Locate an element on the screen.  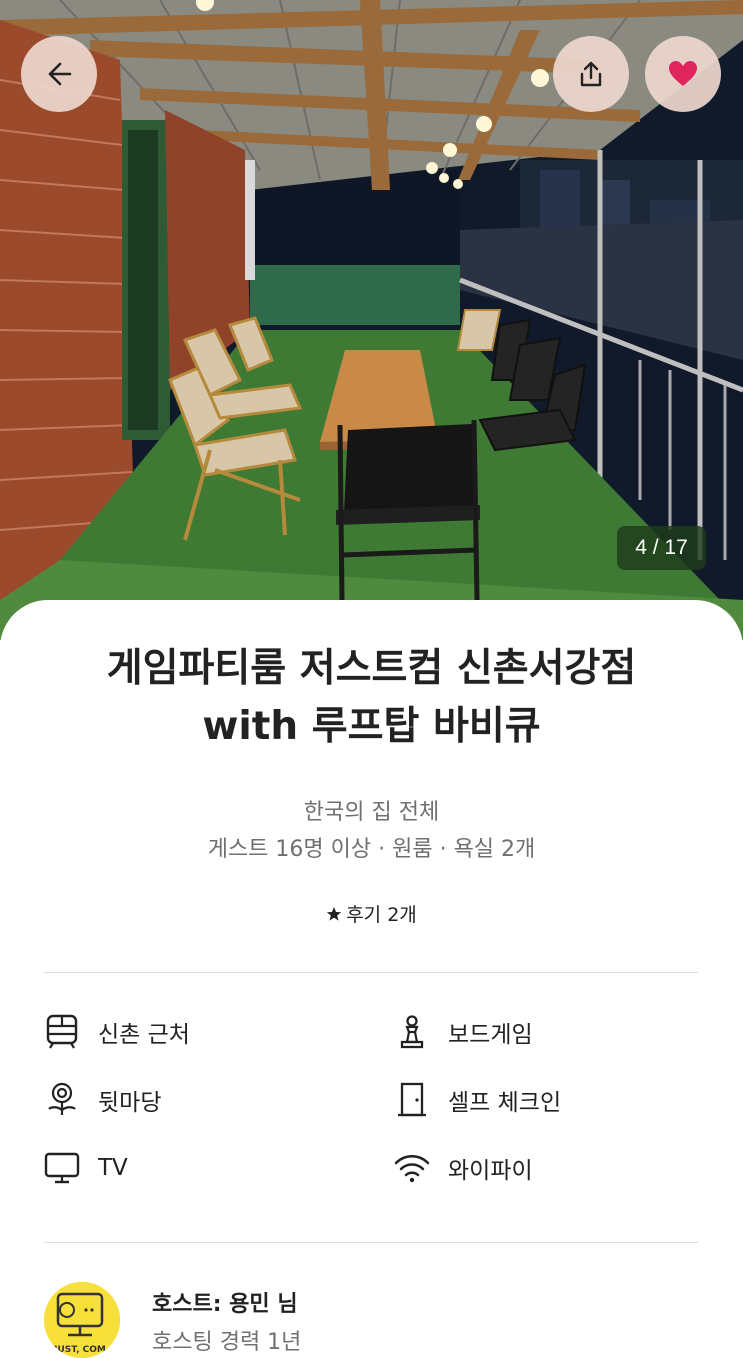
backyard-flower-icon is located at coordinates (62, 1100).